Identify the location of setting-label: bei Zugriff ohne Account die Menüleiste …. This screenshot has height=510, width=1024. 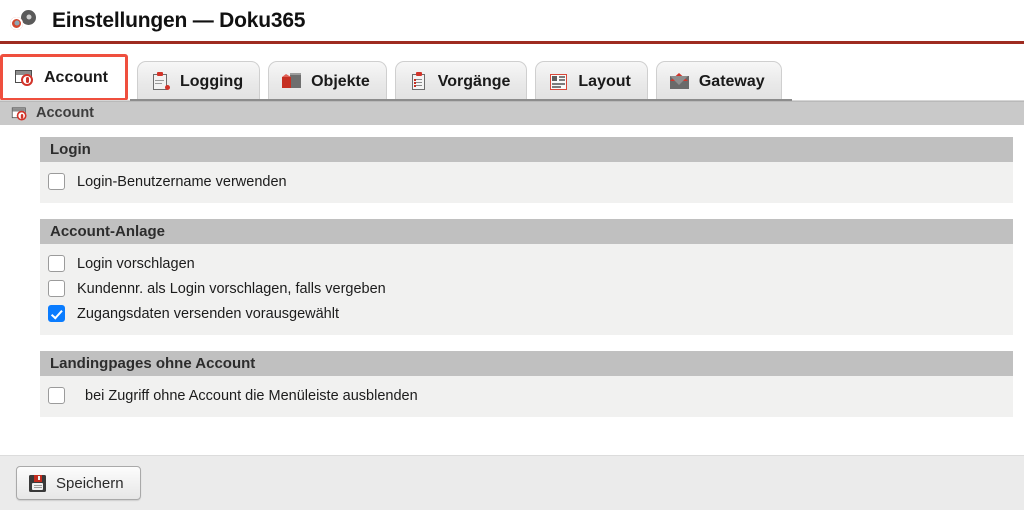
(251, 395).